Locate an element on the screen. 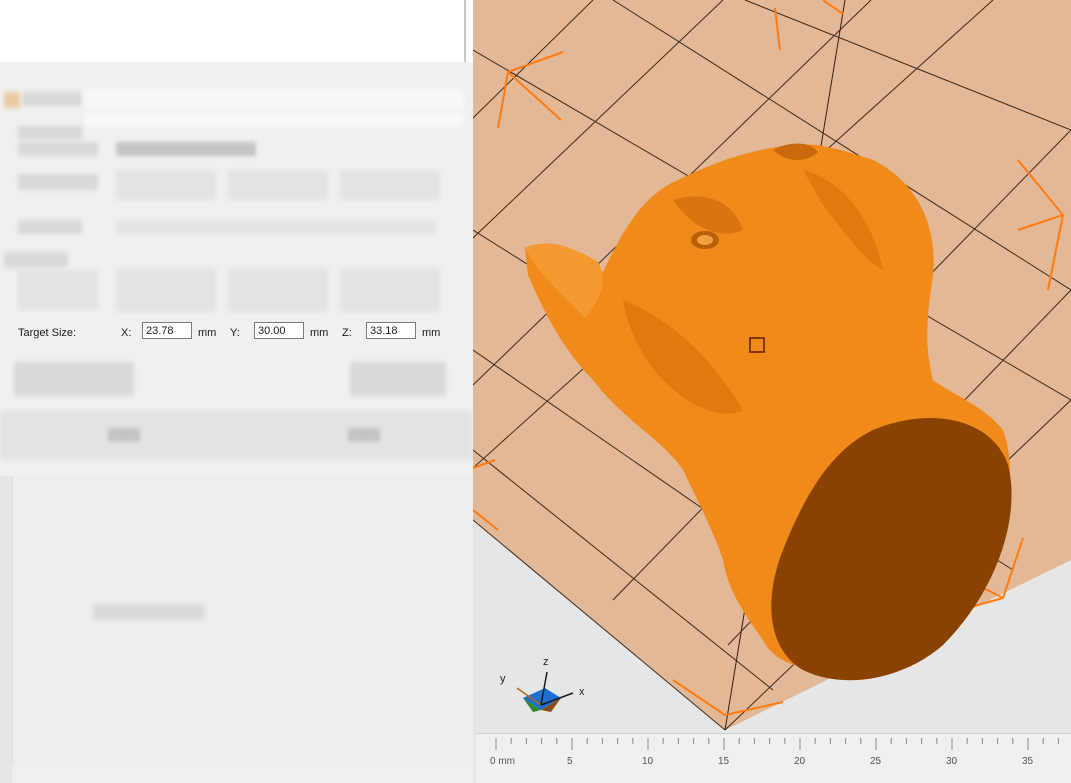 The width and height of the screenshot is (1071, 783). target-x-unit: mm is located at coordinates (207, 333).